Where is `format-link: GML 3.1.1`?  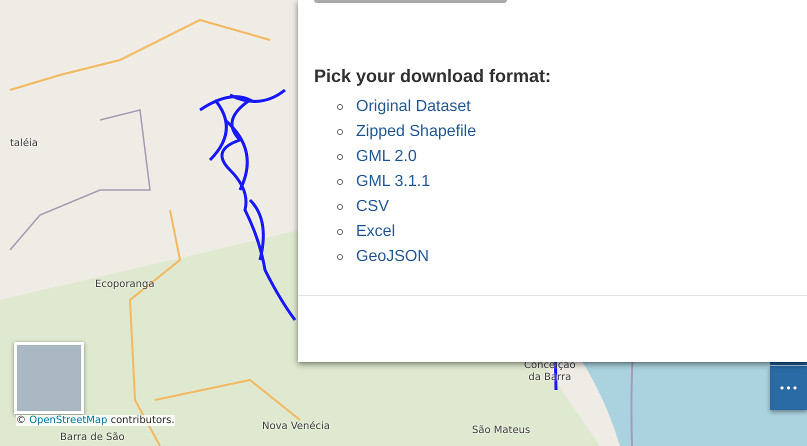
format-link: GML 3.1.1 is located at coordinates (393, 181).